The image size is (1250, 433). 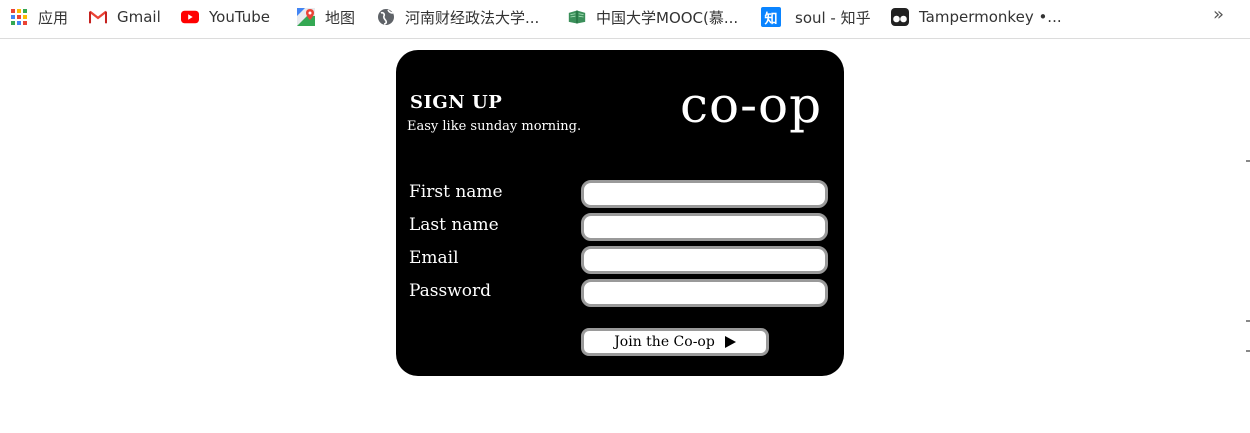 What do you see at coordinates (751, 105) in the screenshot?
I see `coop-logo: co-op` at bounding box center [751, 105].